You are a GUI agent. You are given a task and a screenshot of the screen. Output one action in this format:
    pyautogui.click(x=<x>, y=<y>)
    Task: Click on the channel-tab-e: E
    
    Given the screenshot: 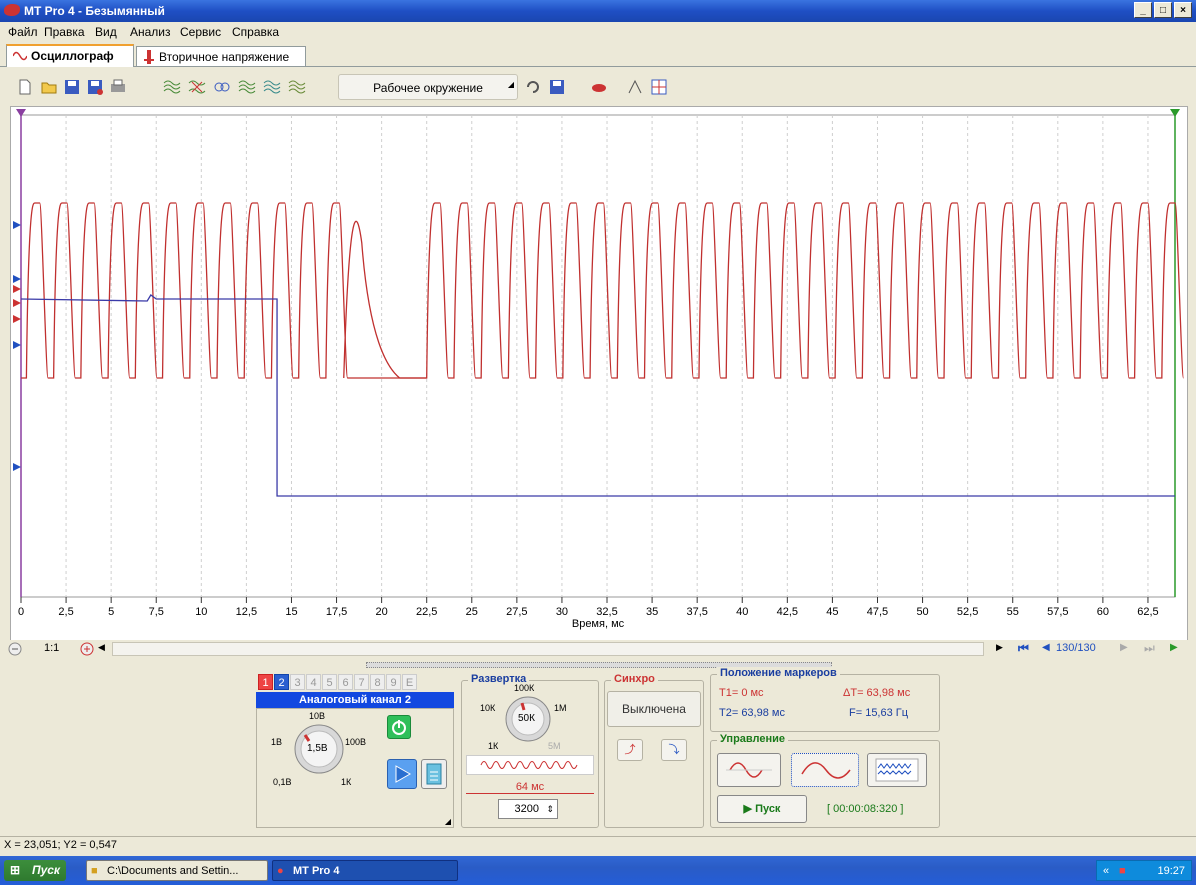 What is the action you would take?
    pyautogui.click(x=409, y=682)
    